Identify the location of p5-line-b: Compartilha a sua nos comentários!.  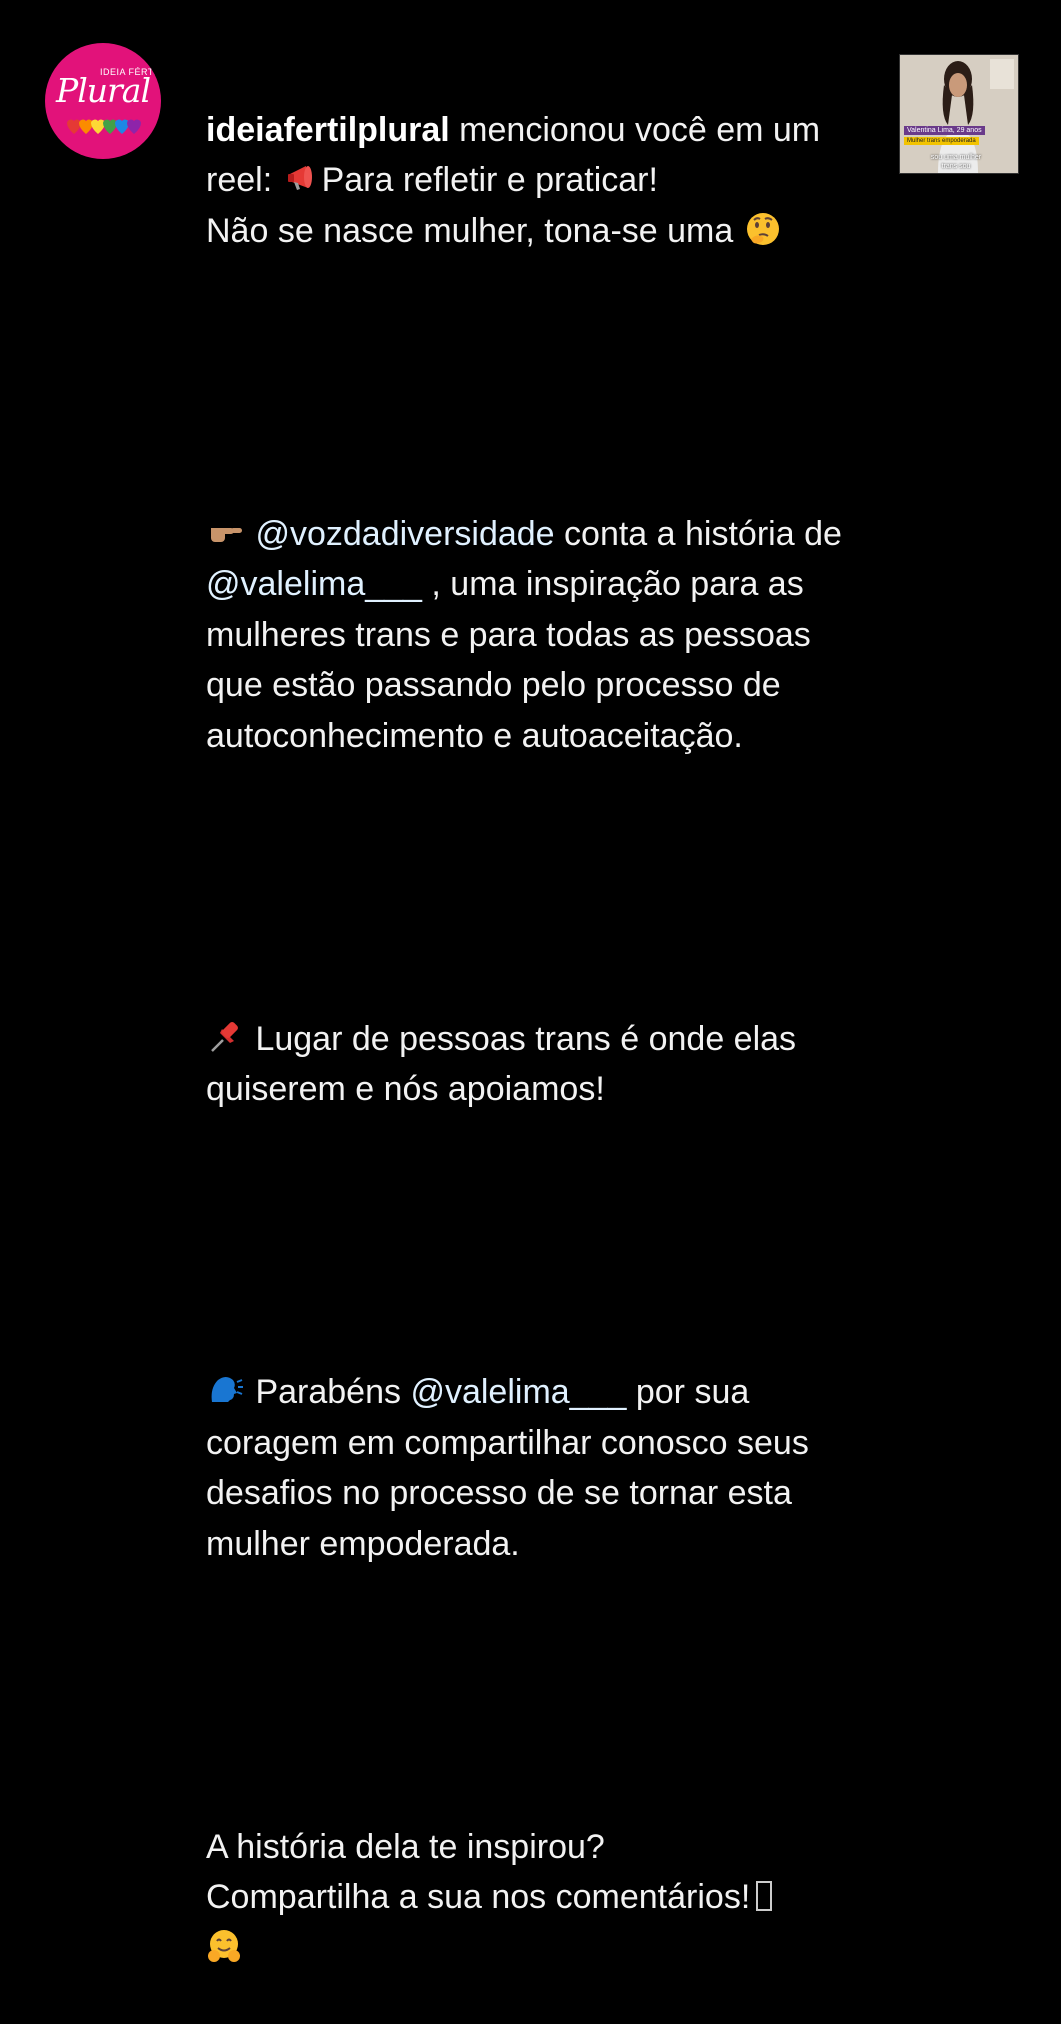
(478, 1897).